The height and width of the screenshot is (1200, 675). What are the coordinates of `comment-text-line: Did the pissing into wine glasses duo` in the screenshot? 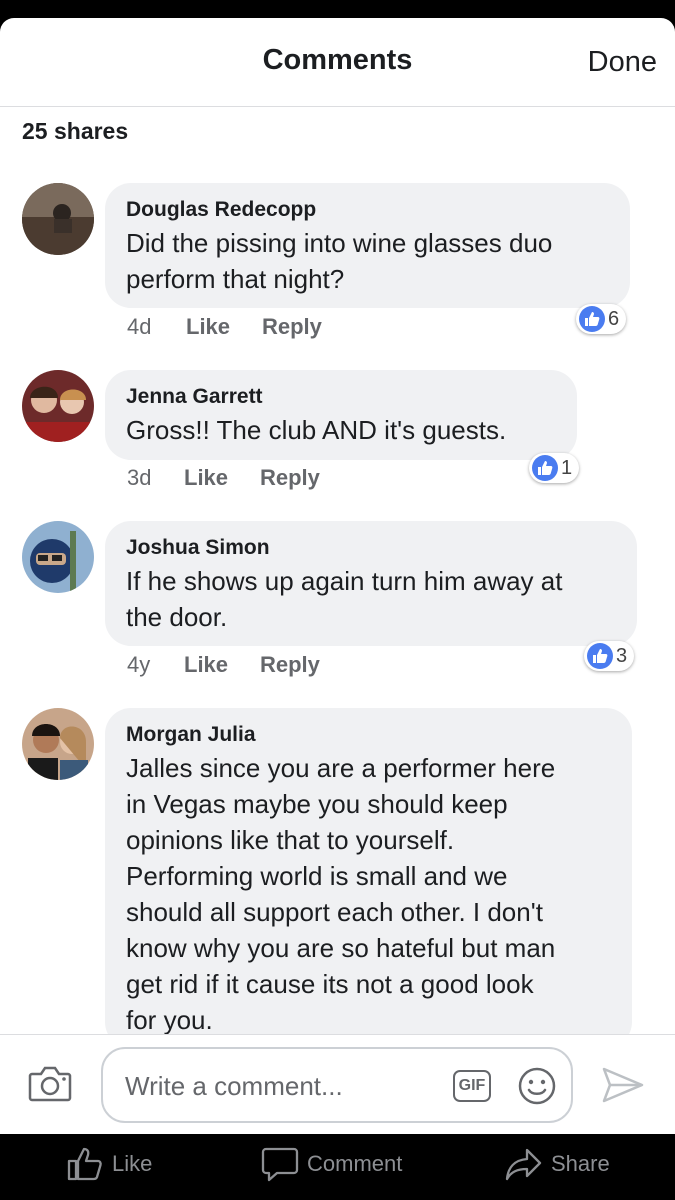 It's located at (339, 243).